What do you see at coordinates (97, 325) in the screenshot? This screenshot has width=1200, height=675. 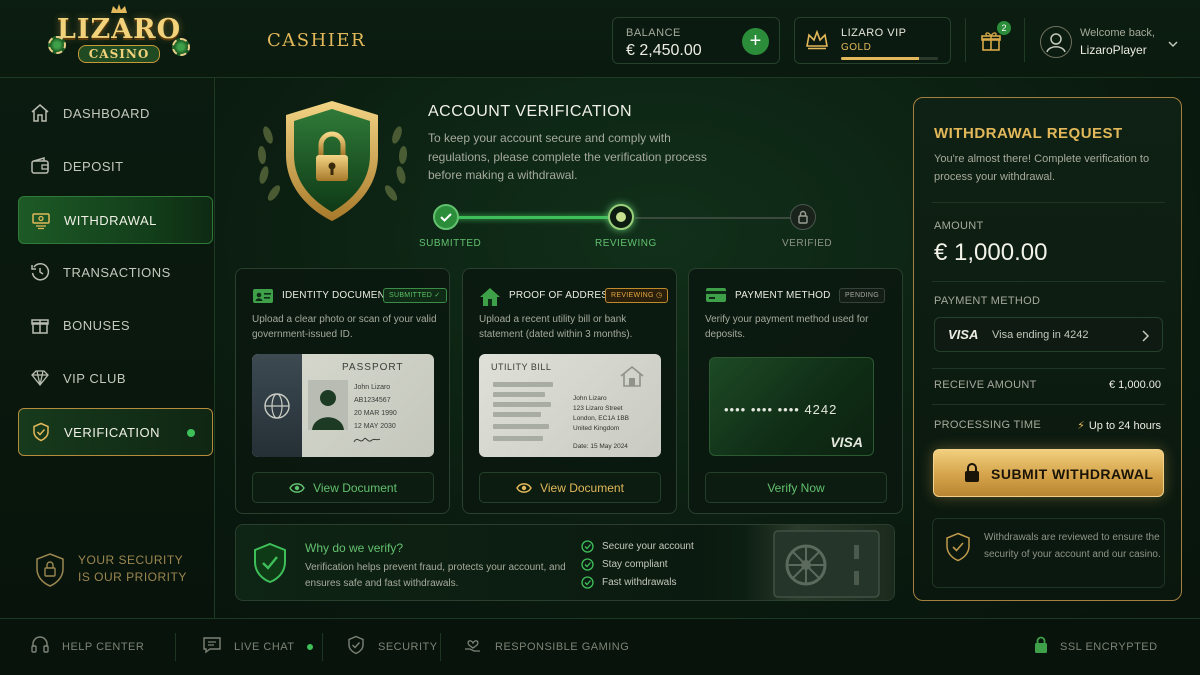 I see `sidebar-item-label: BONUSES` at bounding box center [97, 325].